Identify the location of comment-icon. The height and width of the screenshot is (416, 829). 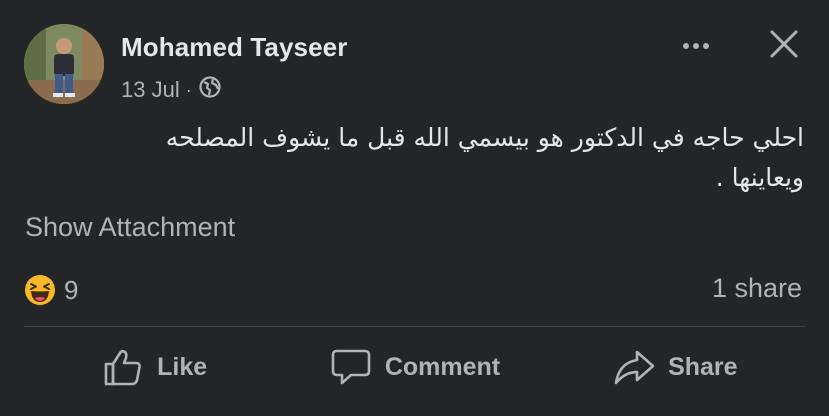
(351, 367).